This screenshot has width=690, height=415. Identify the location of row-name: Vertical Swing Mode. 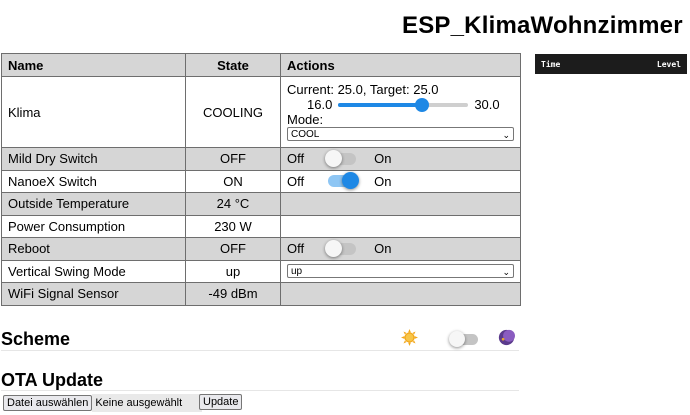
(93, 271).